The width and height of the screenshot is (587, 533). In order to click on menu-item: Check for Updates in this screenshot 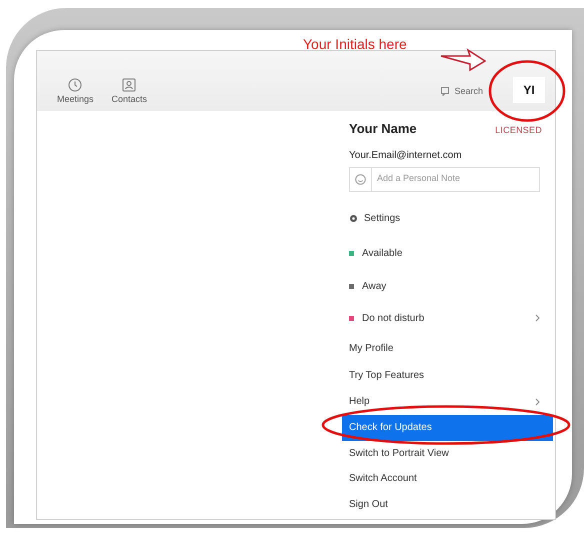, I will do `click(447, 427)`.